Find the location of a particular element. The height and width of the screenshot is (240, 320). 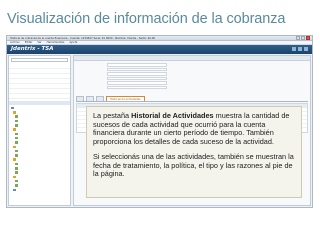

settings-icon is located at coordinates (306, 49).